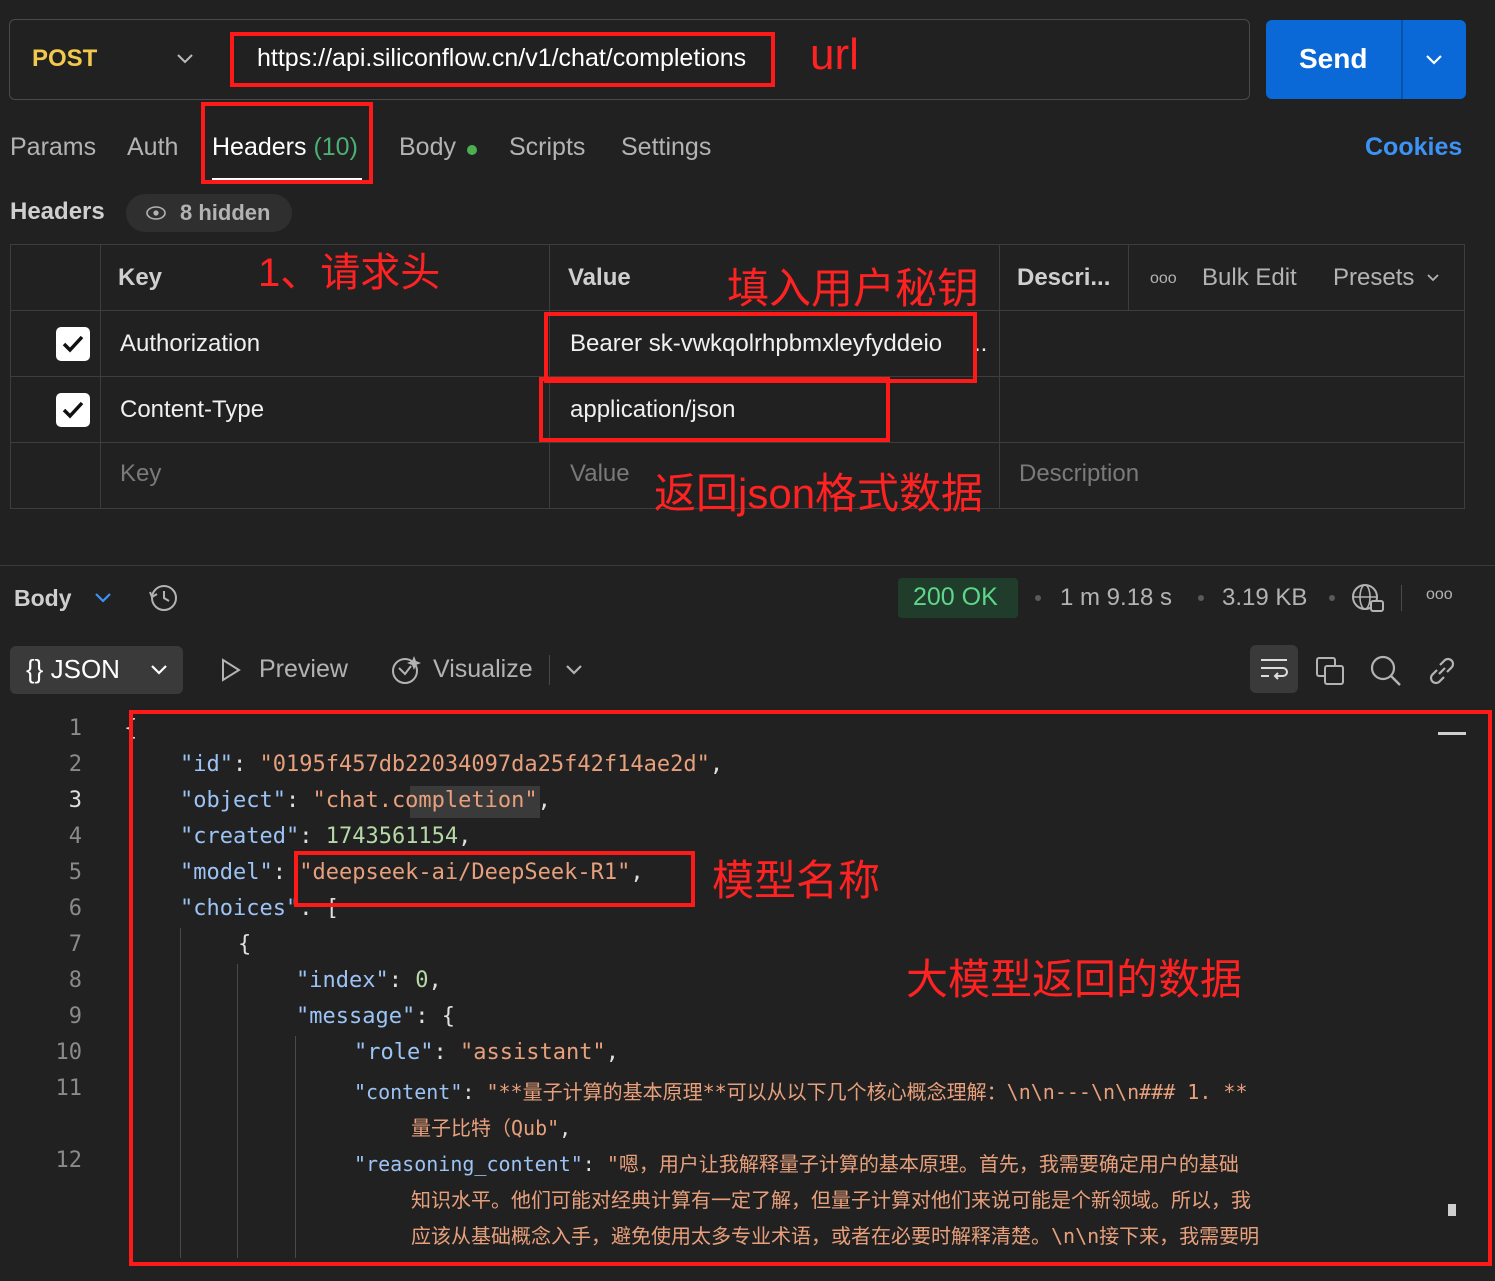 The height and width of the screenshot is (1281, 1495). Describe the element at coordinates (1368, 598) in the screenshot. I see `globe-lock-icon` at that location.